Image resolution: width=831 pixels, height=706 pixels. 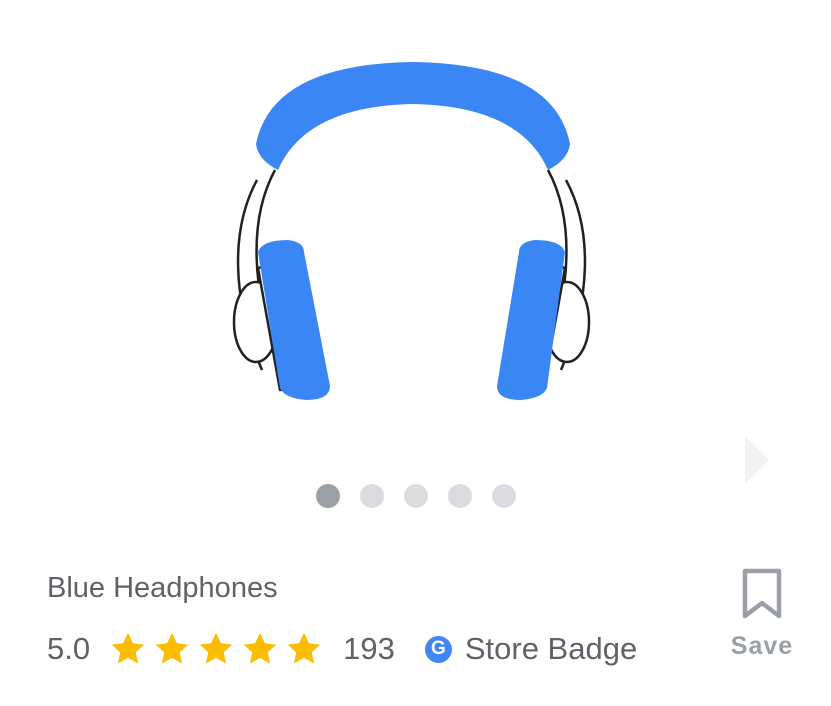 I want to click on carousel-indicators, so click(x=416, y=496).